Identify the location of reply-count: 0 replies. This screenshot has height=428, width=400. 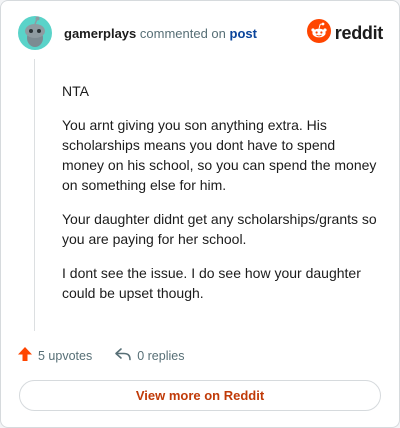
(161, 355).